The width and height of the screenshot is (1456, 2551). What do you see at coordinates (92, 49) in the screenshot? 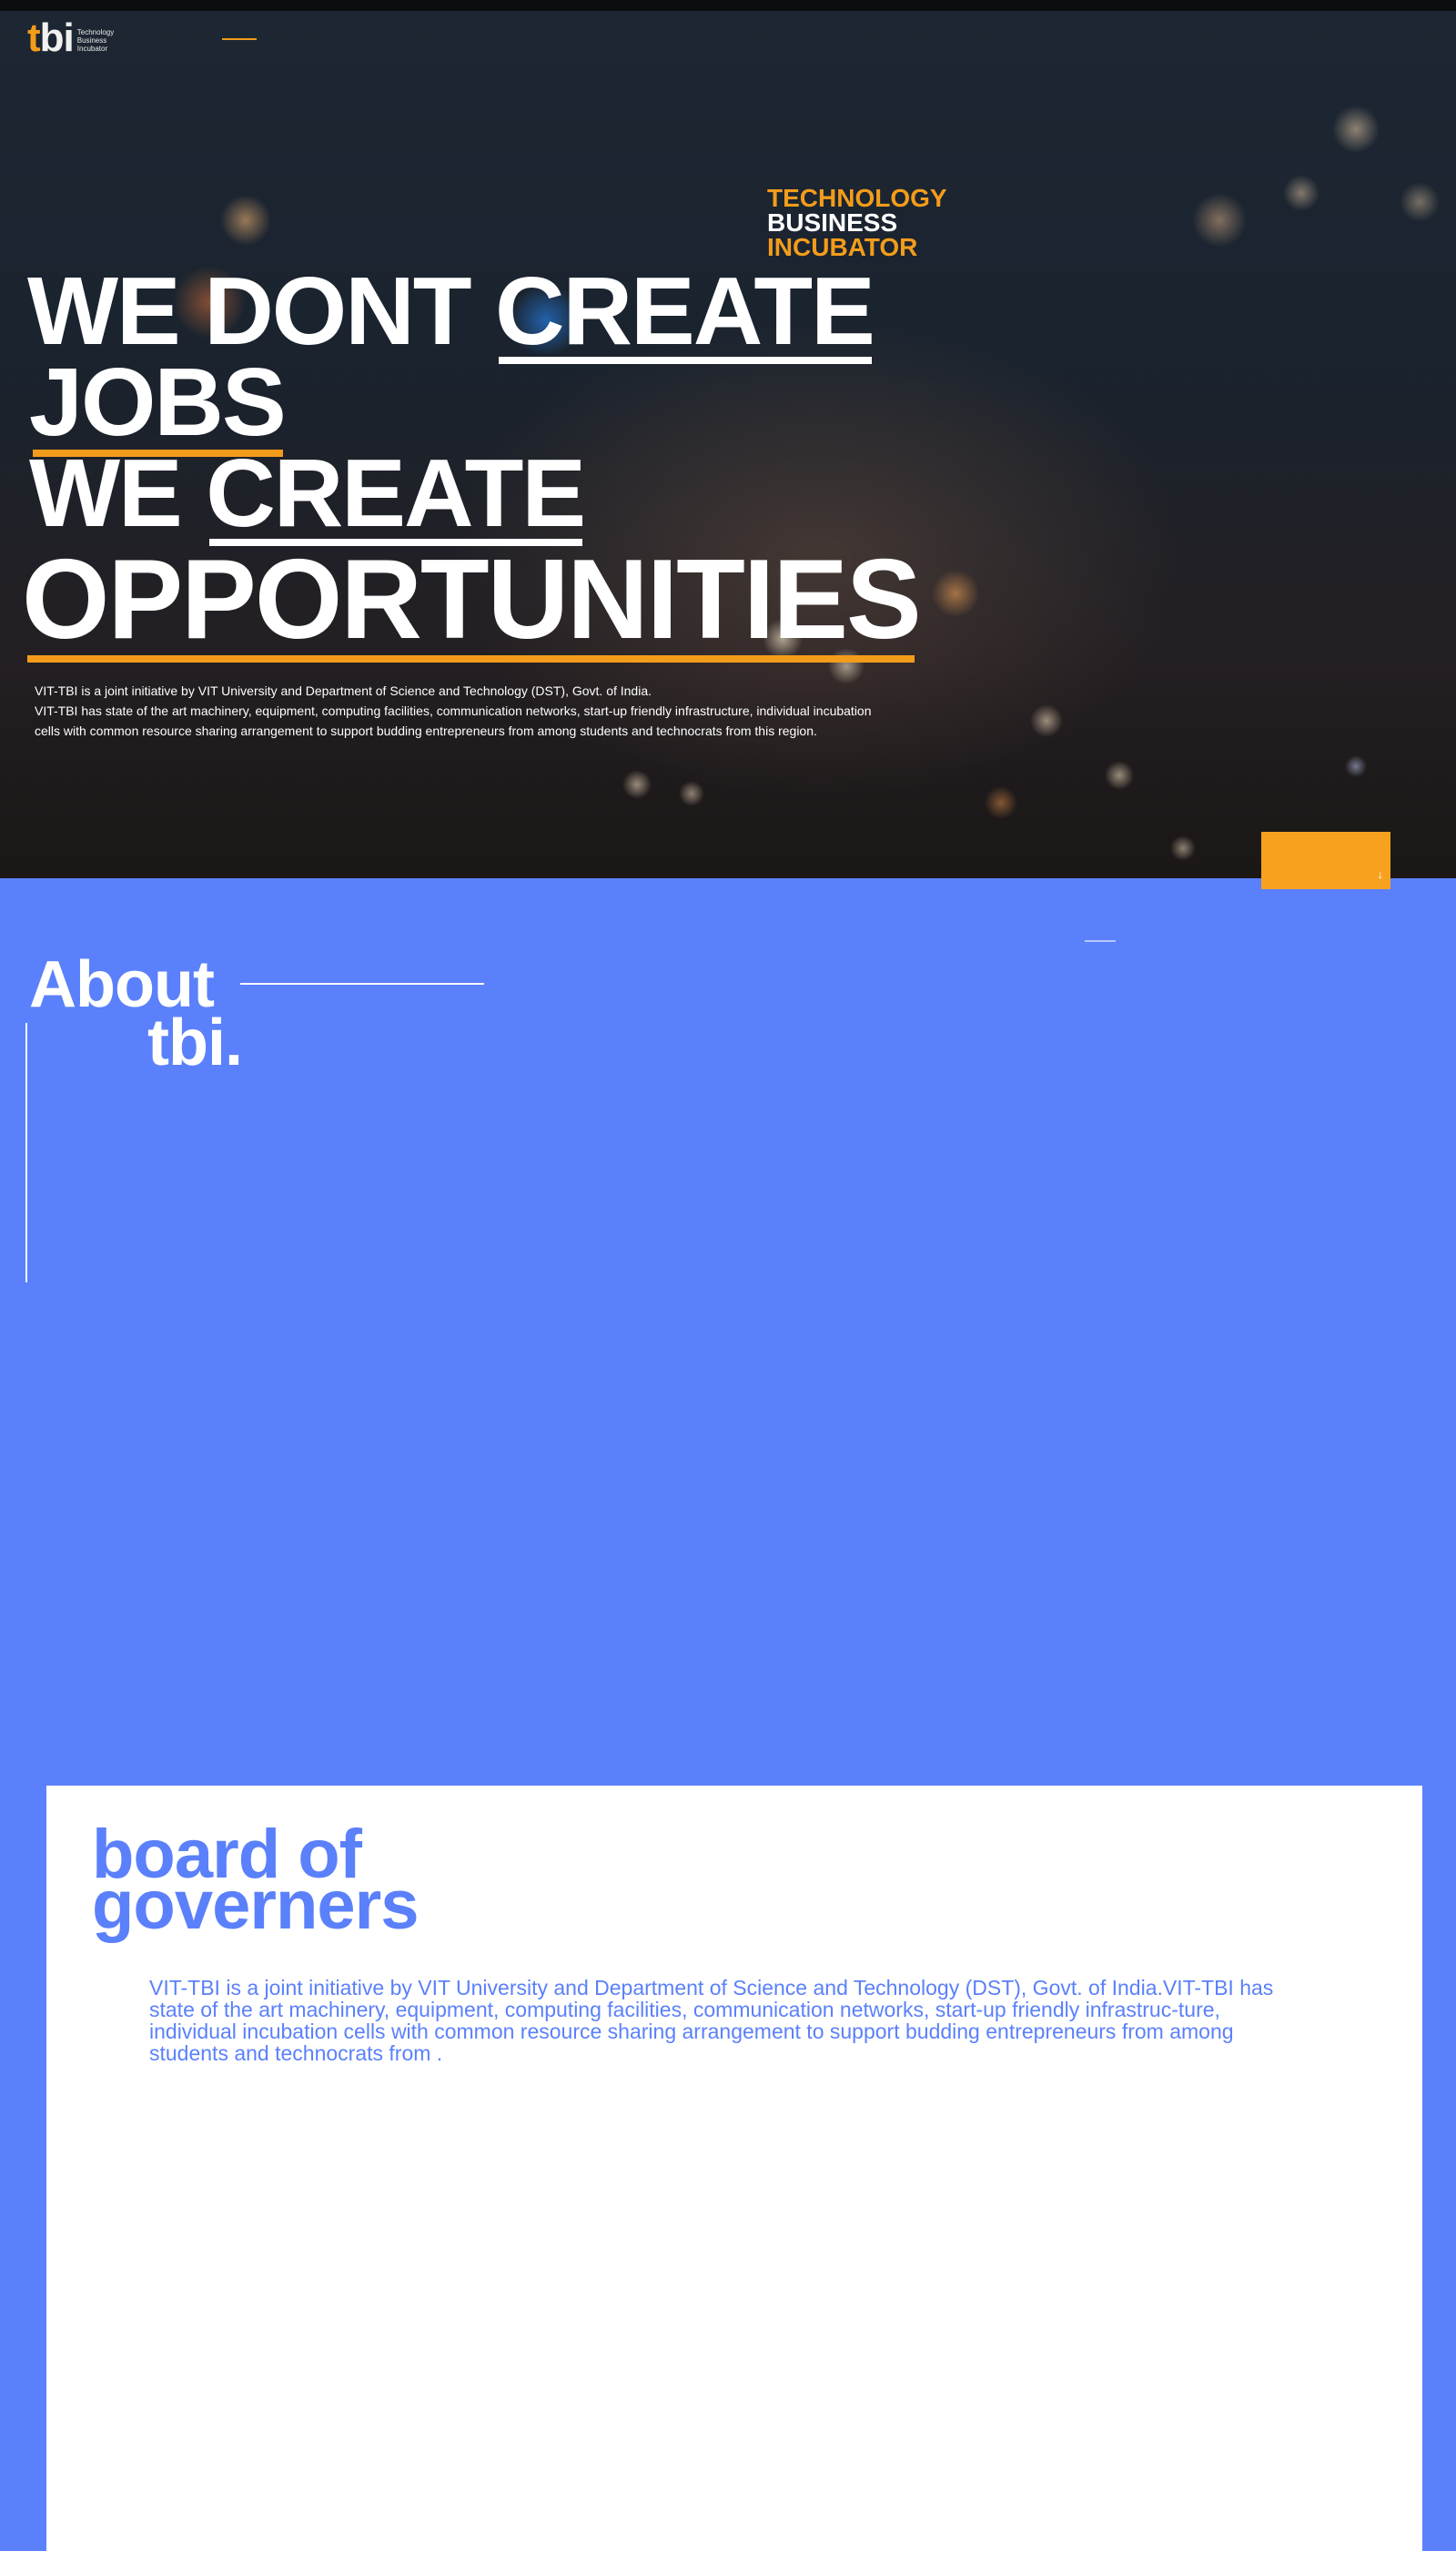
I see `logo-sub-incubator: Incubator` at bounding box center [92, 49].